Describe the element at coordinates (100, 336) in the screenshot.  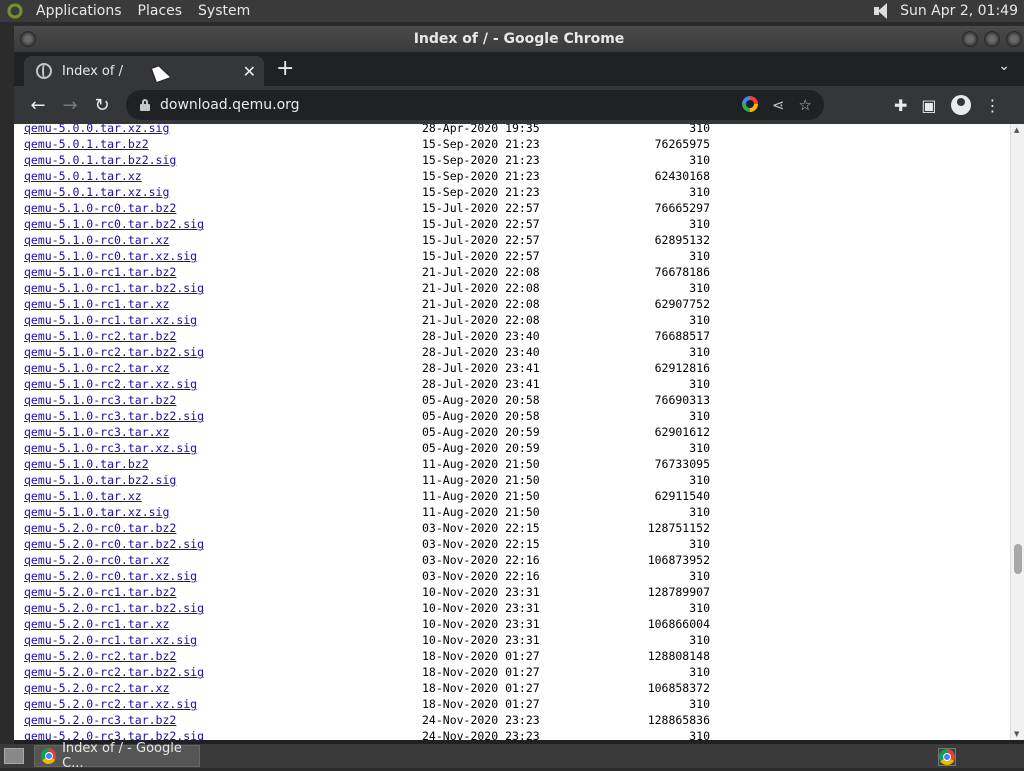
I see `file-link: qemu-5.1.0-rc2.tar.bz2` at that location.